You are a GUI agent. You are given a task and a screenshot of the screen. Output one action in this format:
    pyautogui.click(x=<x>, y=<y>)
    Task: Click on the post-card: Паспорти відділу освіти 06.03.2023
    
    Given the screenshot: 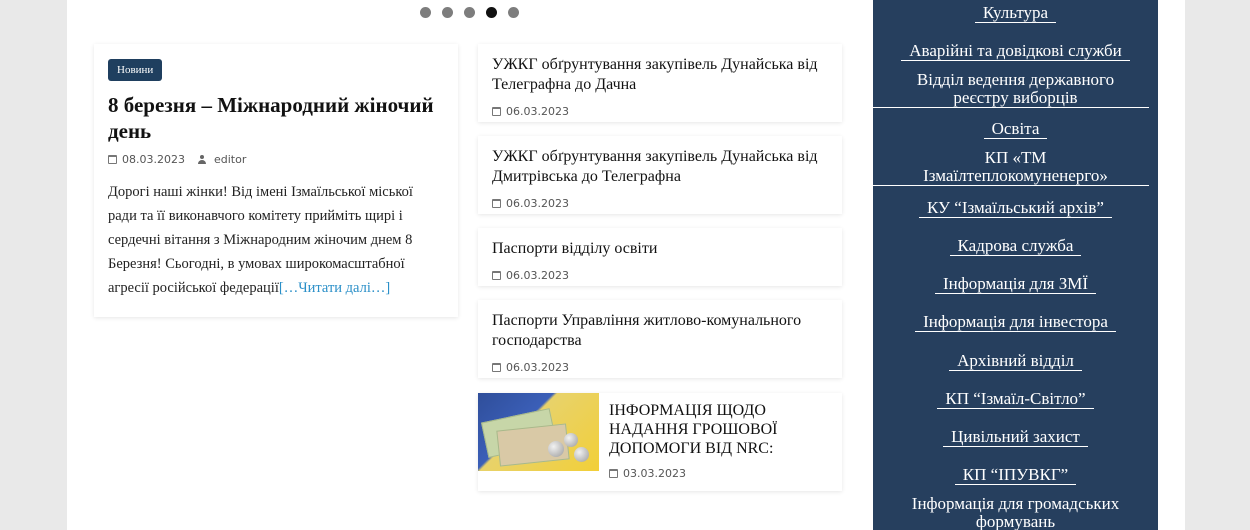 What is the action you would take?
    pyautogui.click(x=660, y=257)
    